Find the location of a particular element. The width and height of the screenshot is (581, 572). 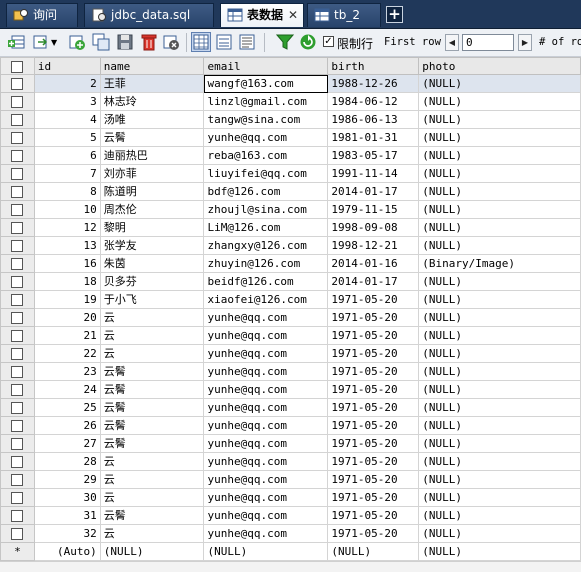

table-row: 32 云 yunhe@qq.com 1971-05-20 (NULL) is located at coordinates (290, 533).